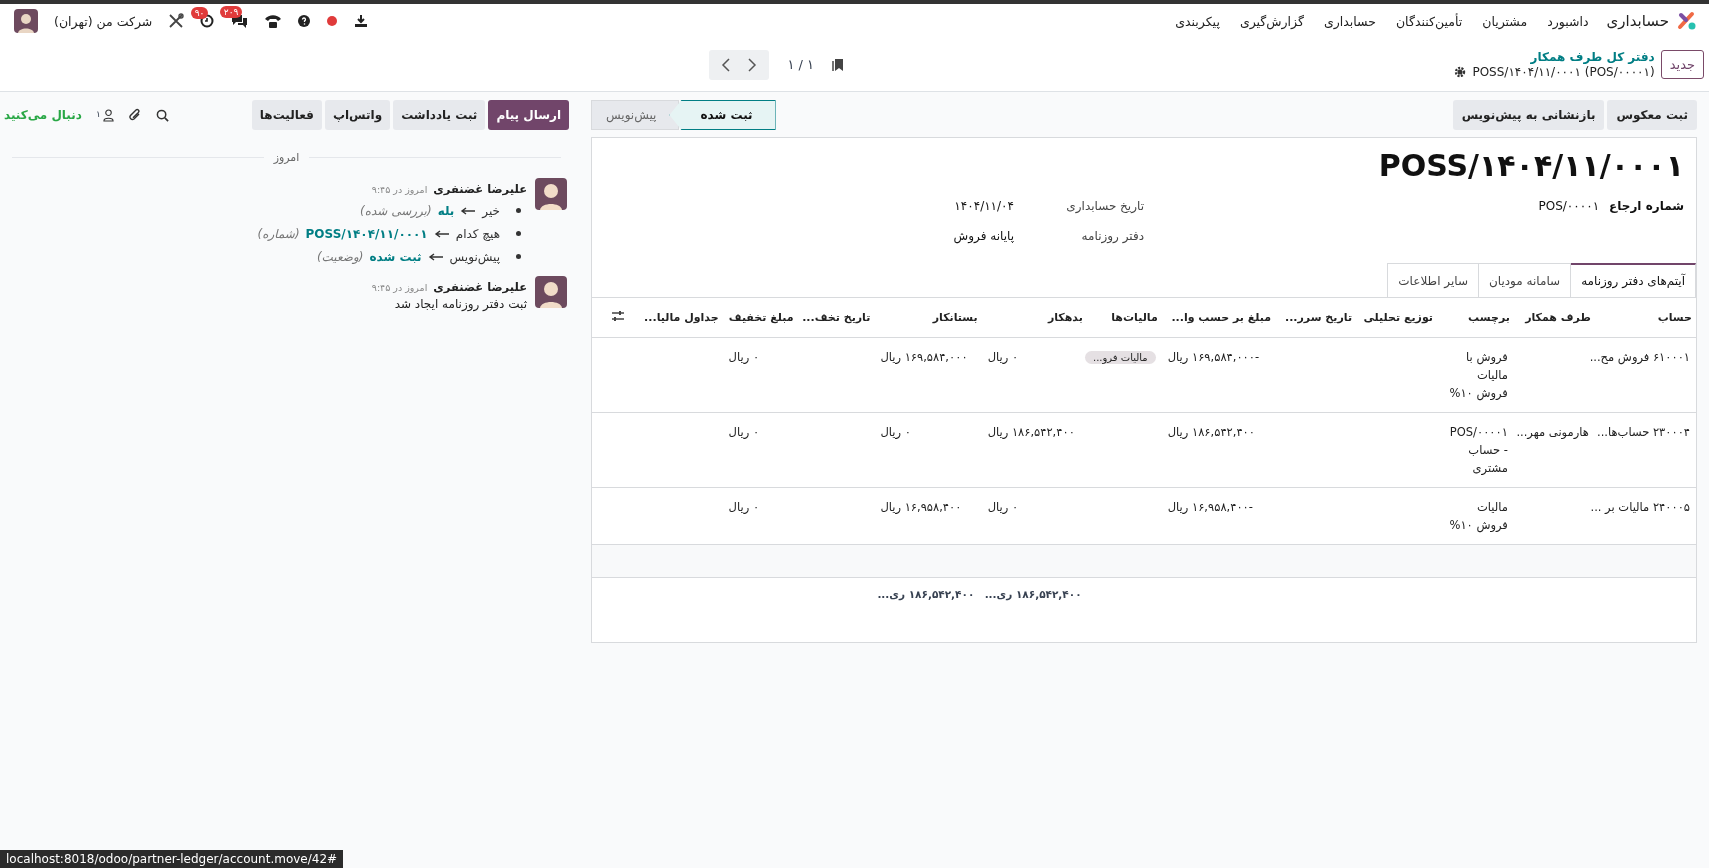 The image size is (1709, 868). Describe the element at coordinates (207, 21) in the screenshot. I see `clock-icon` at that location.